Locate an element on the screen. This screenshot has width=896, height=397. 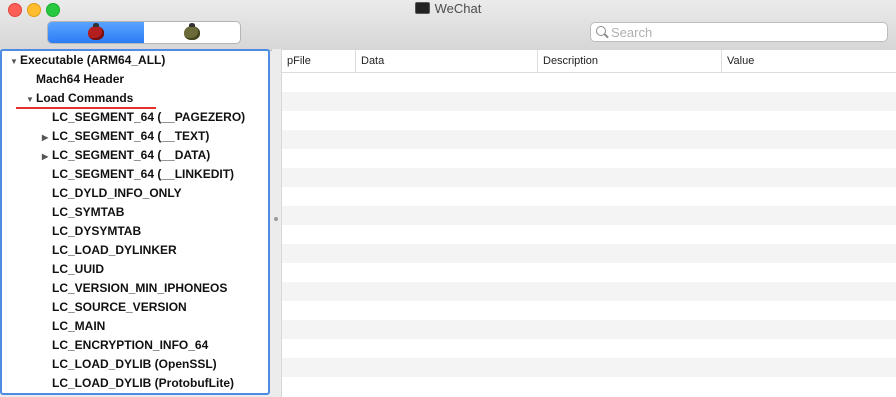
tree-item-lc-segment-text: ▶ LC_SEGMENT_64 (__TEXT) is located at coordinates (125, 136).